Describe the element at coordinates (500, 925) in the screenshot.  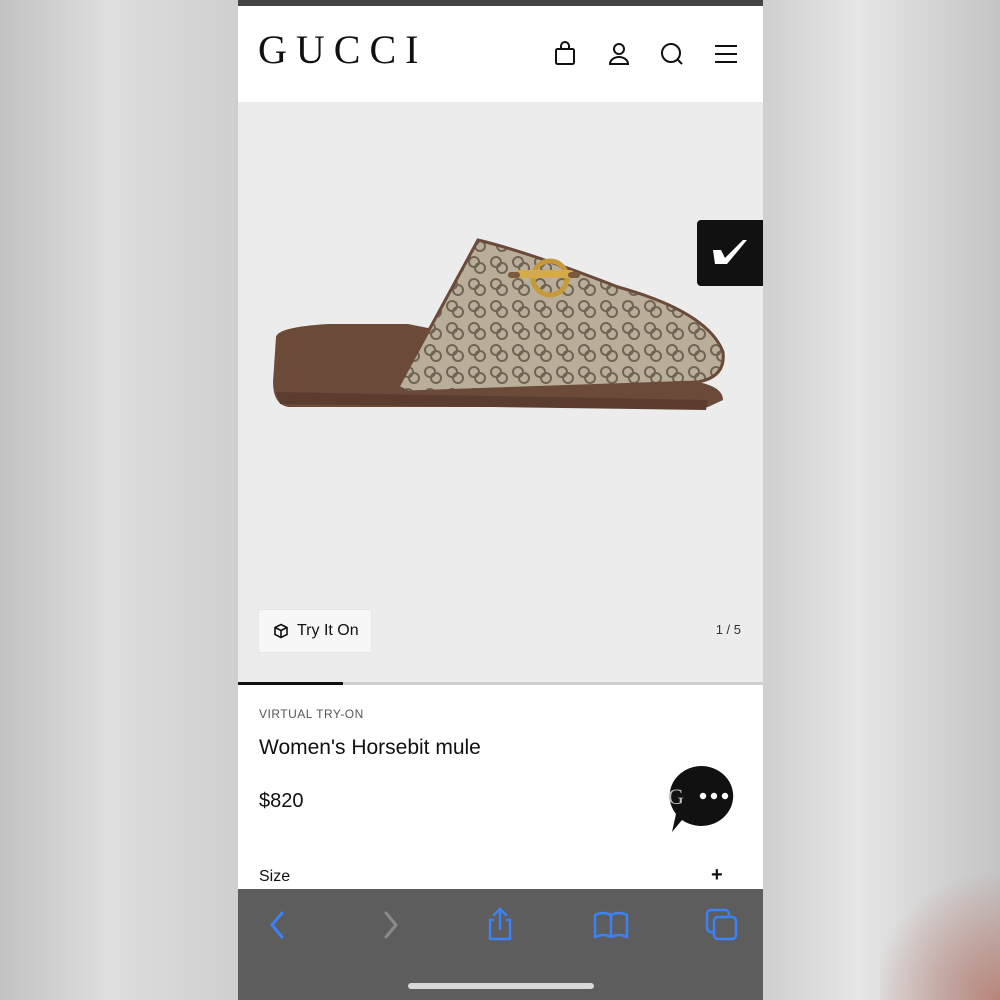
I see `share-icon` at that location.